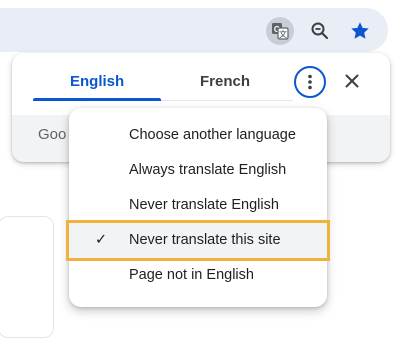  I want to click on translate-icon: G 文, so click(280, 31).